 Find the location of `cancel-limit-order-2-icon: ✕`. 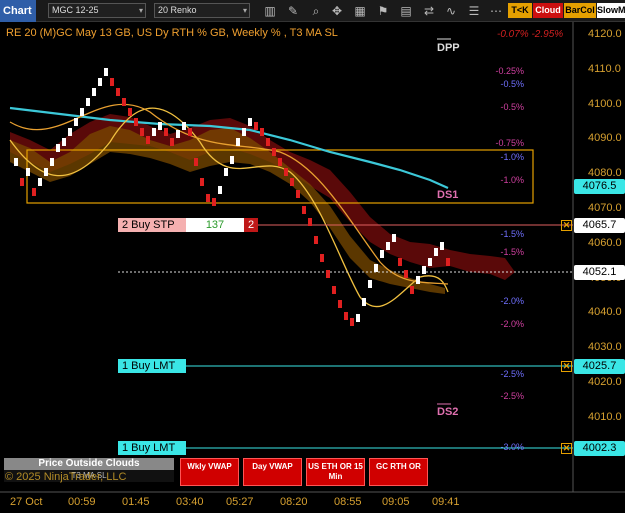

cancel-limit-order-2-icon: ✕ is located at coordinates (566, 448).